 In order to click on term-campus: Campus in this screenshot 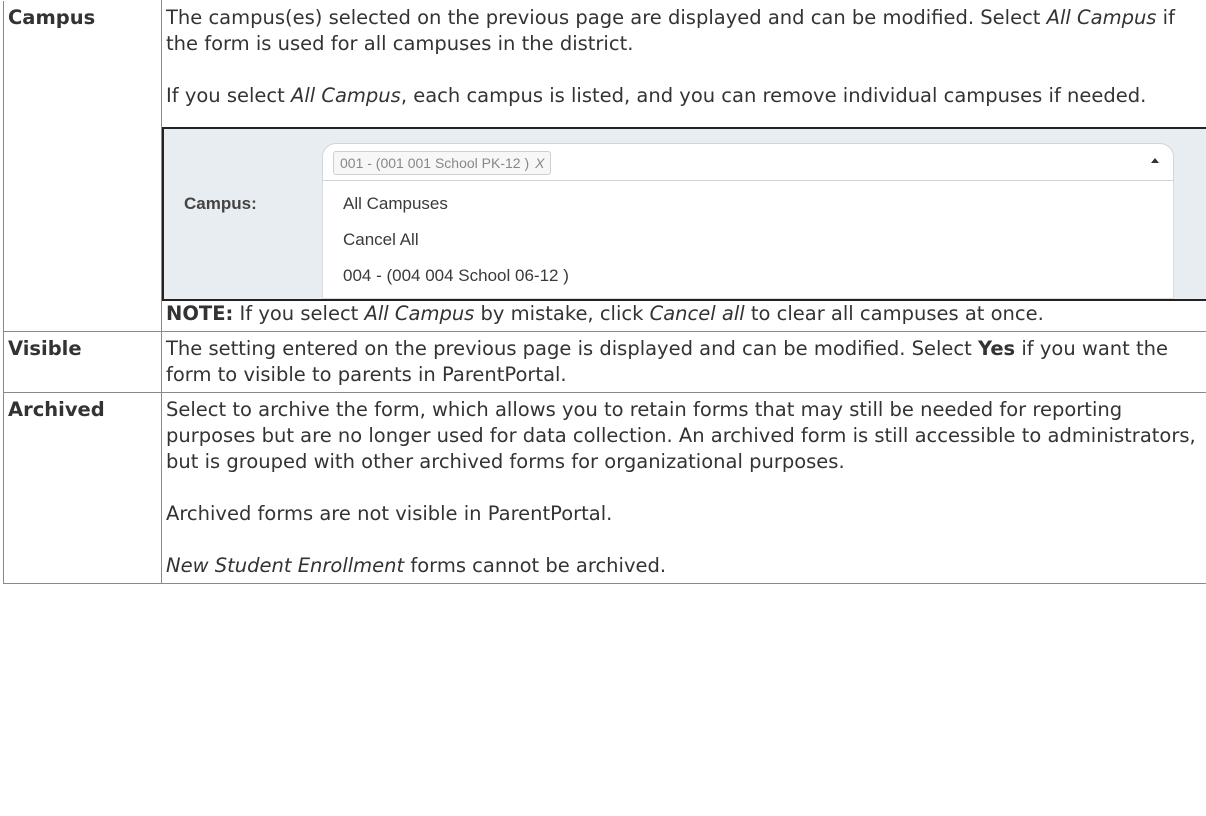, I will do `click(82, 166)`.